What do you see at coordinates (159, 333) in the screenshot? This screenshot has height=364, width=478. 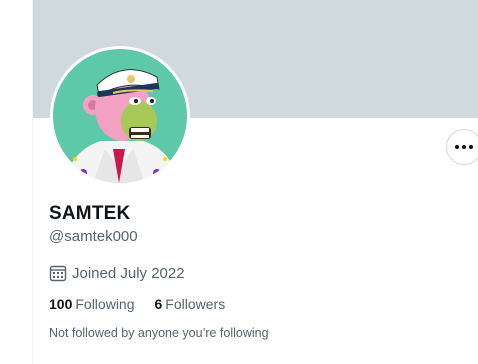 I see `social-context-text: Not followed by anyone you’re following` at bounding box center [159, 333].